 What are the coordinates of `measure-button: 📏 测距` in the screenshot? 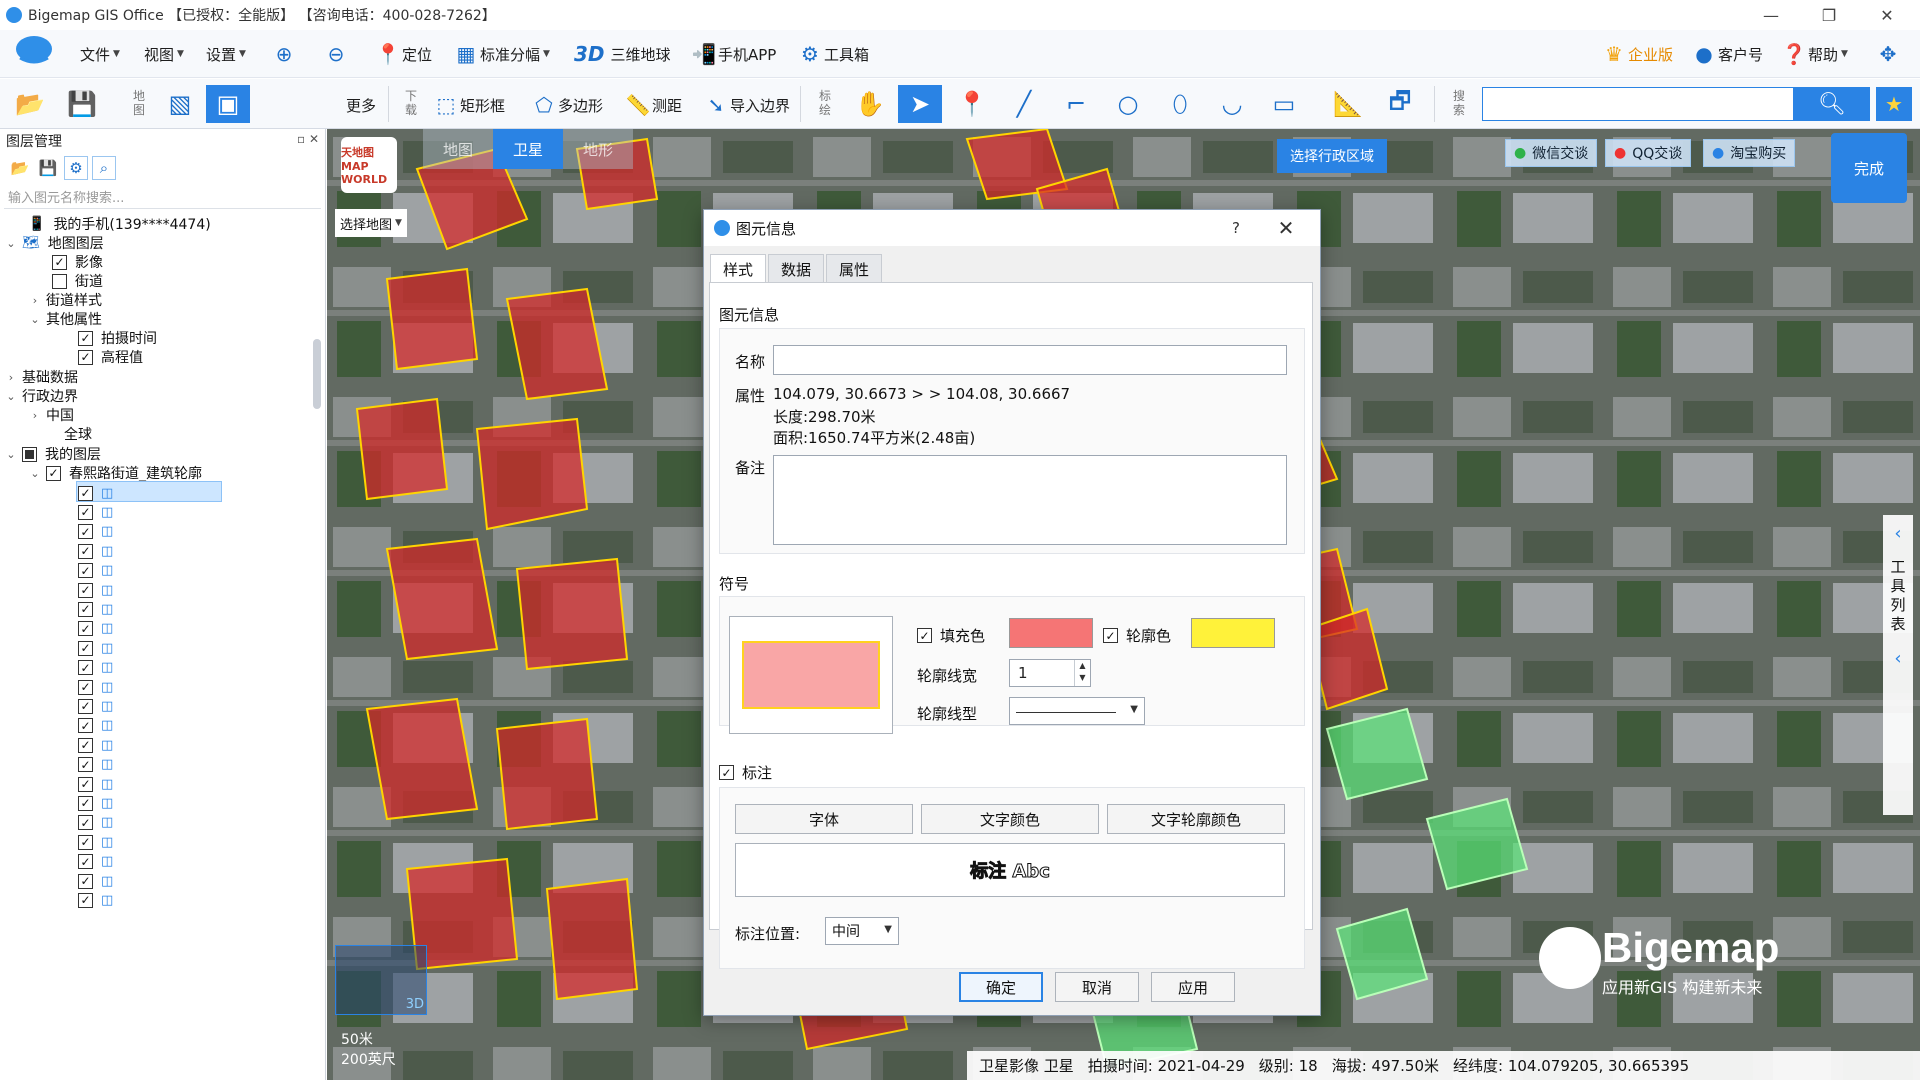 It's located at (653, 105).